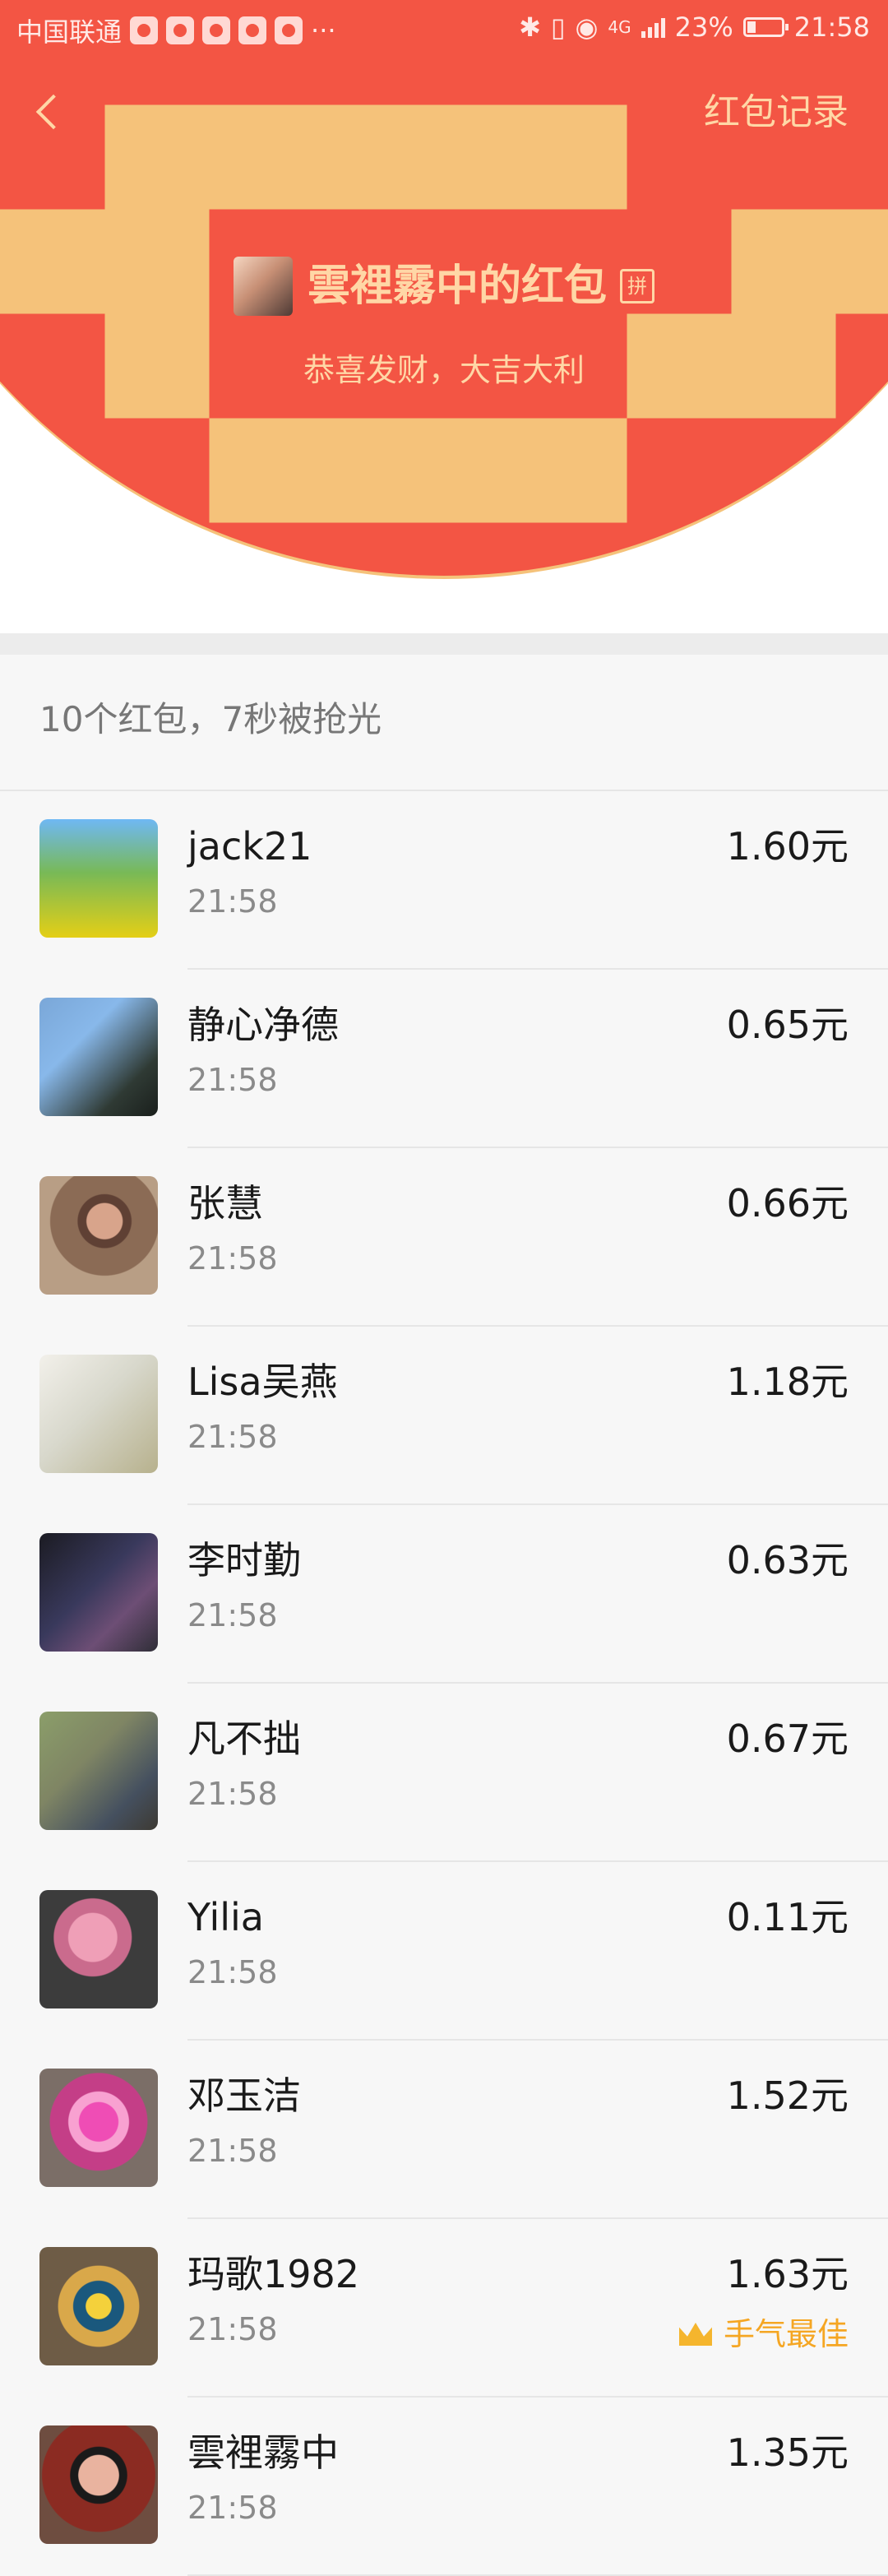 The image size is (888, 2576). Describe the element at coordinates (263, 286) in the screenshot. I see `sender-avatar` at that location.